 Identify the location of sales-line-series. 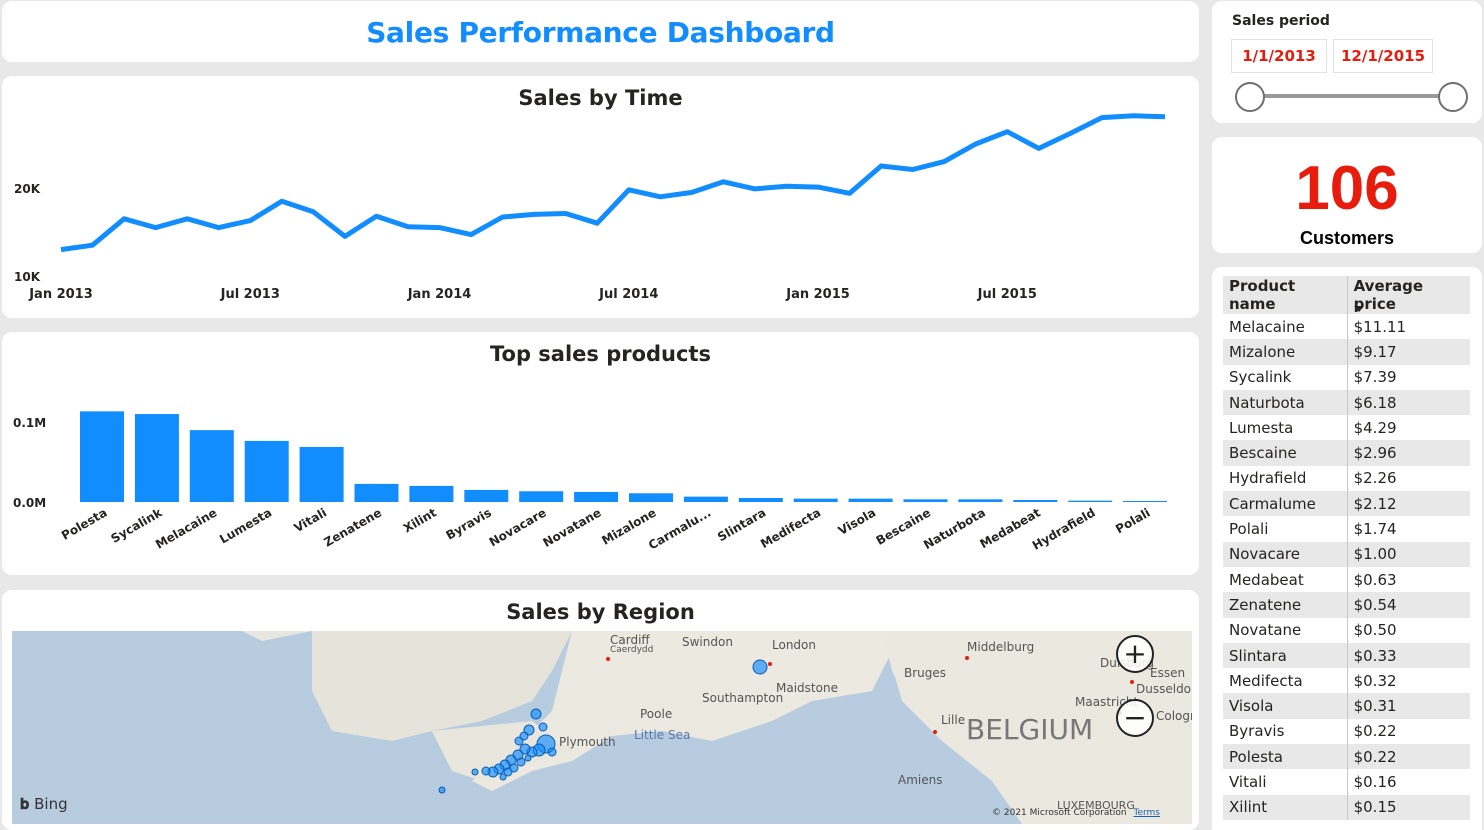
(613, 183).